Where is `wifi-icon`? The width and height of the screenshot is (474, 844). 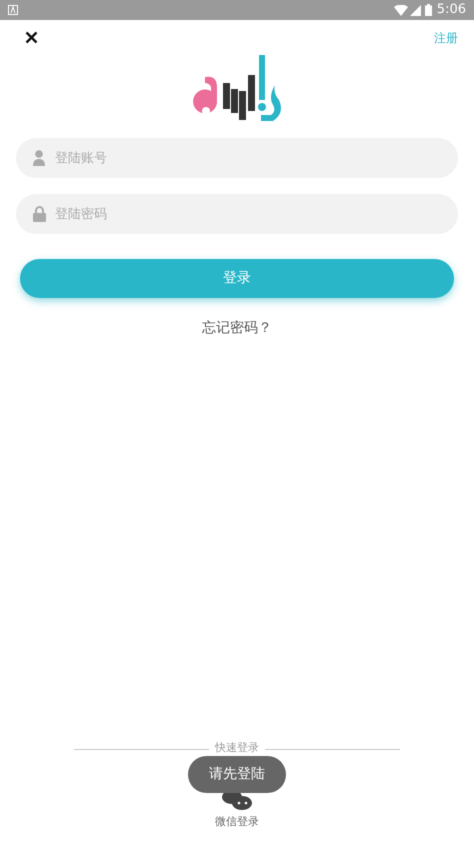
wifi-icon is located at coordinates (401, 10).